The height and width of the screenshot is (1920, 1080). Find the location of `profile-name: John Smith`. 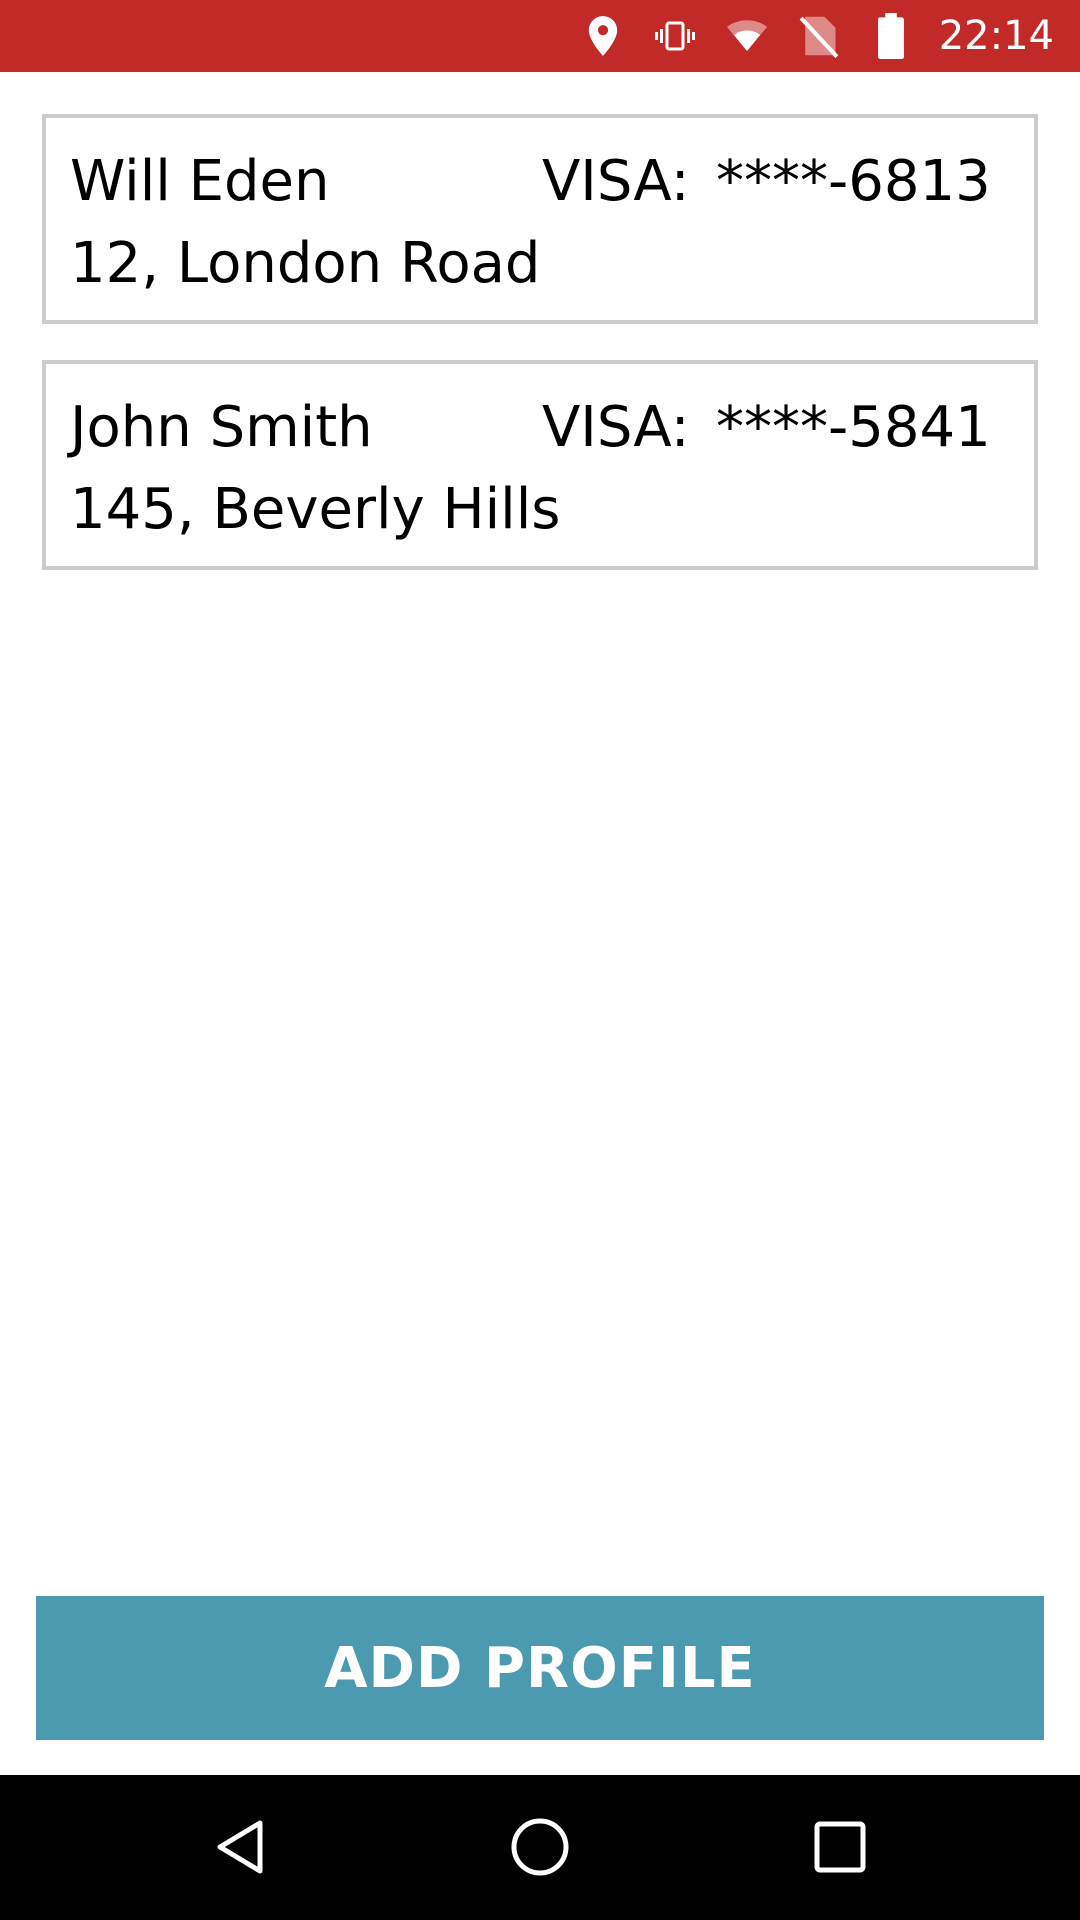

profile-name: John Smith is located at coordinates (221, 427).